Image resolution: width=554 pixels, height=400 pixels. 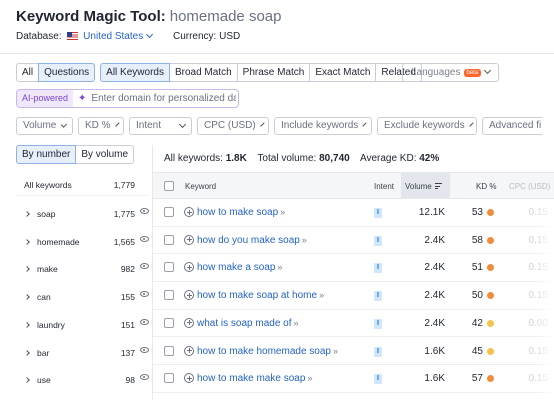 I want to click on filter-exclude-keywords: Exclude keywords, so click(x=427, y=126).